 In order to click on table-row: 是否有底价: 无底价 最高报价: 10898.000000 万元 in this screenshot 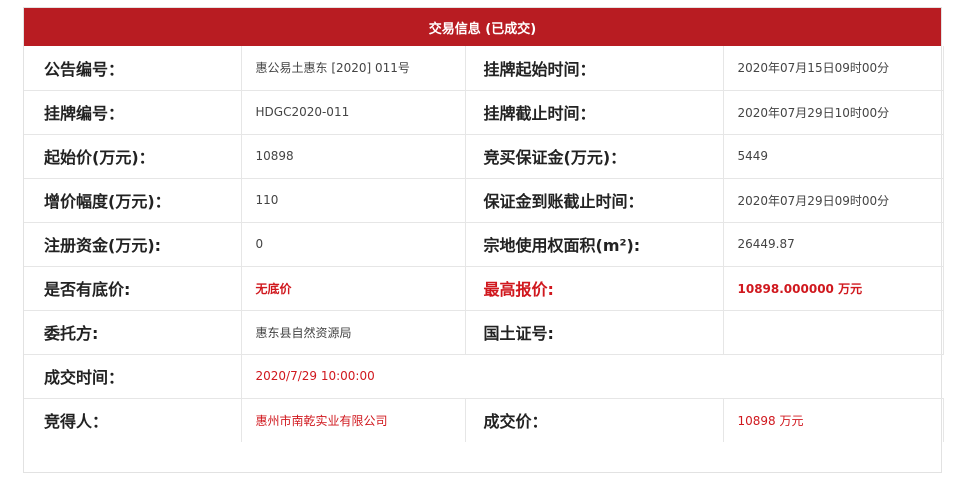, I will do `click(484, 287)`.